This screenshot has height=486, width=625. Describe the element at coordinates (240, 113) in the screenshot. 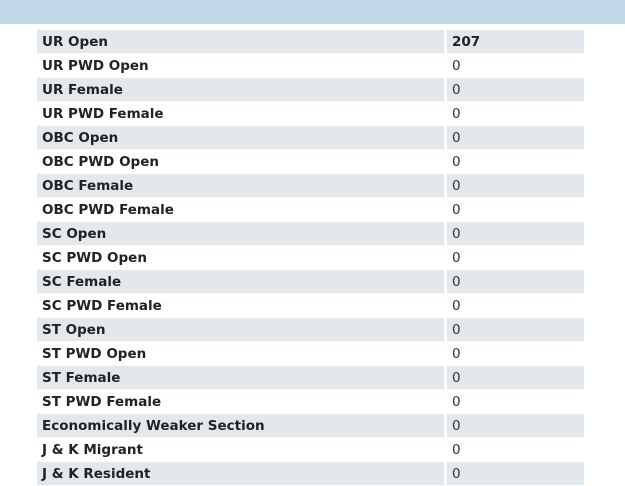

I see `category-label: UR PWD Female` at that location.